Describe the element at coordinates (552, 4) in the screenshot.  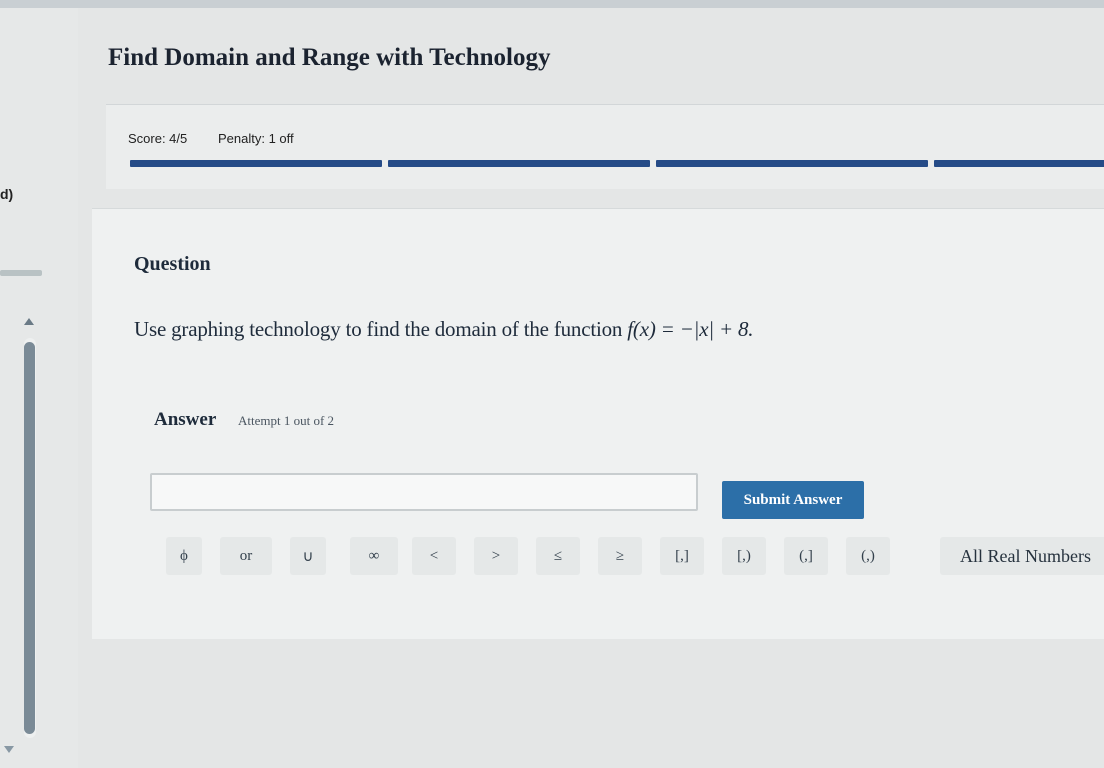
I see `browser-top-strip` at that location.